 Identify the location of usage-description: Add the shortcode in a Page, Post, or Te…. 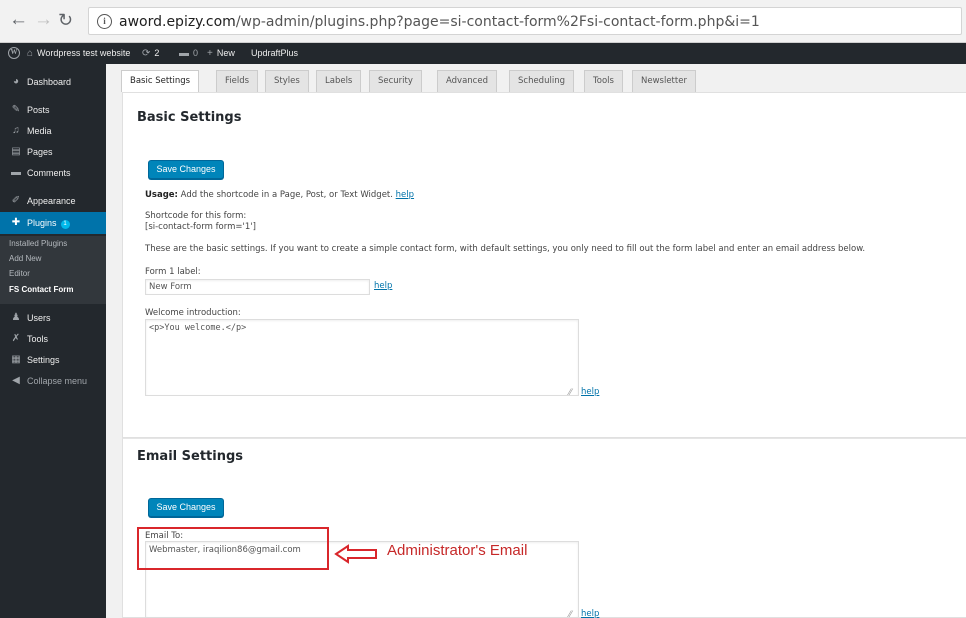
(286, 195).